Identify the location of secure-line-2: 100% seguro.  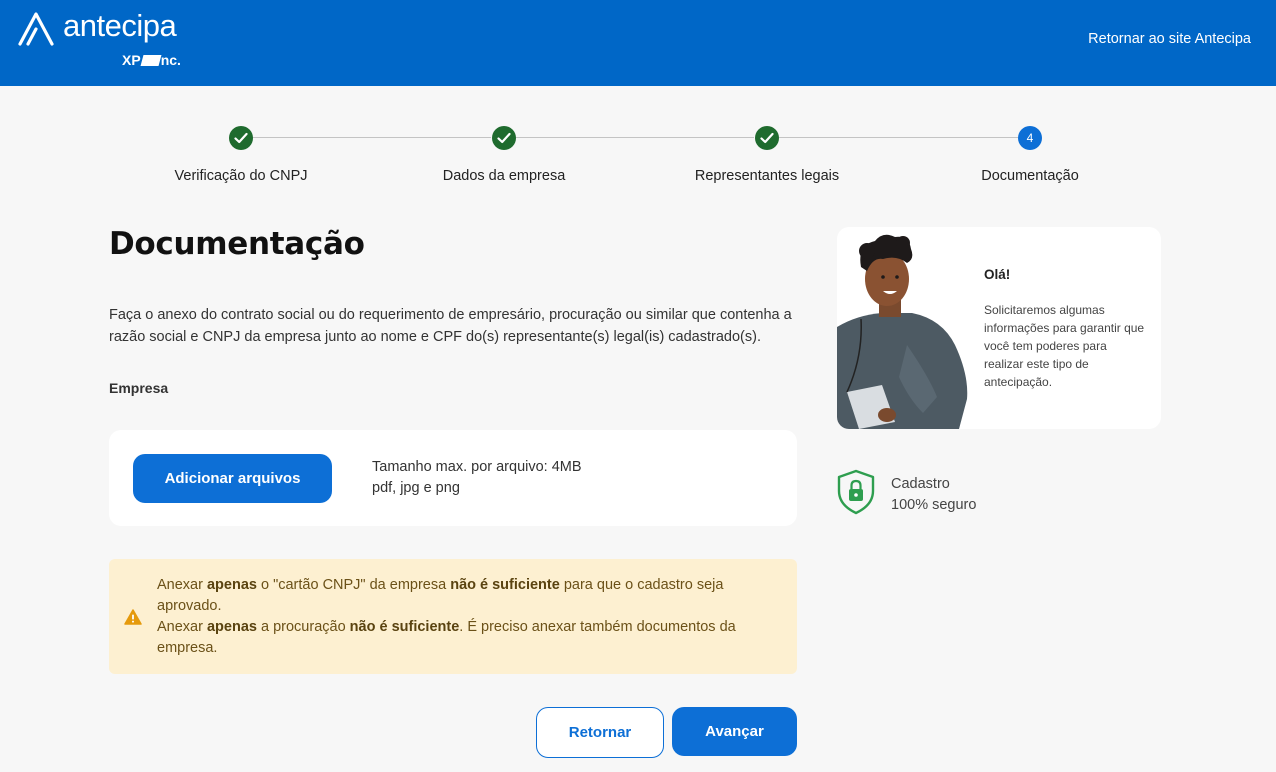
(934, 505).